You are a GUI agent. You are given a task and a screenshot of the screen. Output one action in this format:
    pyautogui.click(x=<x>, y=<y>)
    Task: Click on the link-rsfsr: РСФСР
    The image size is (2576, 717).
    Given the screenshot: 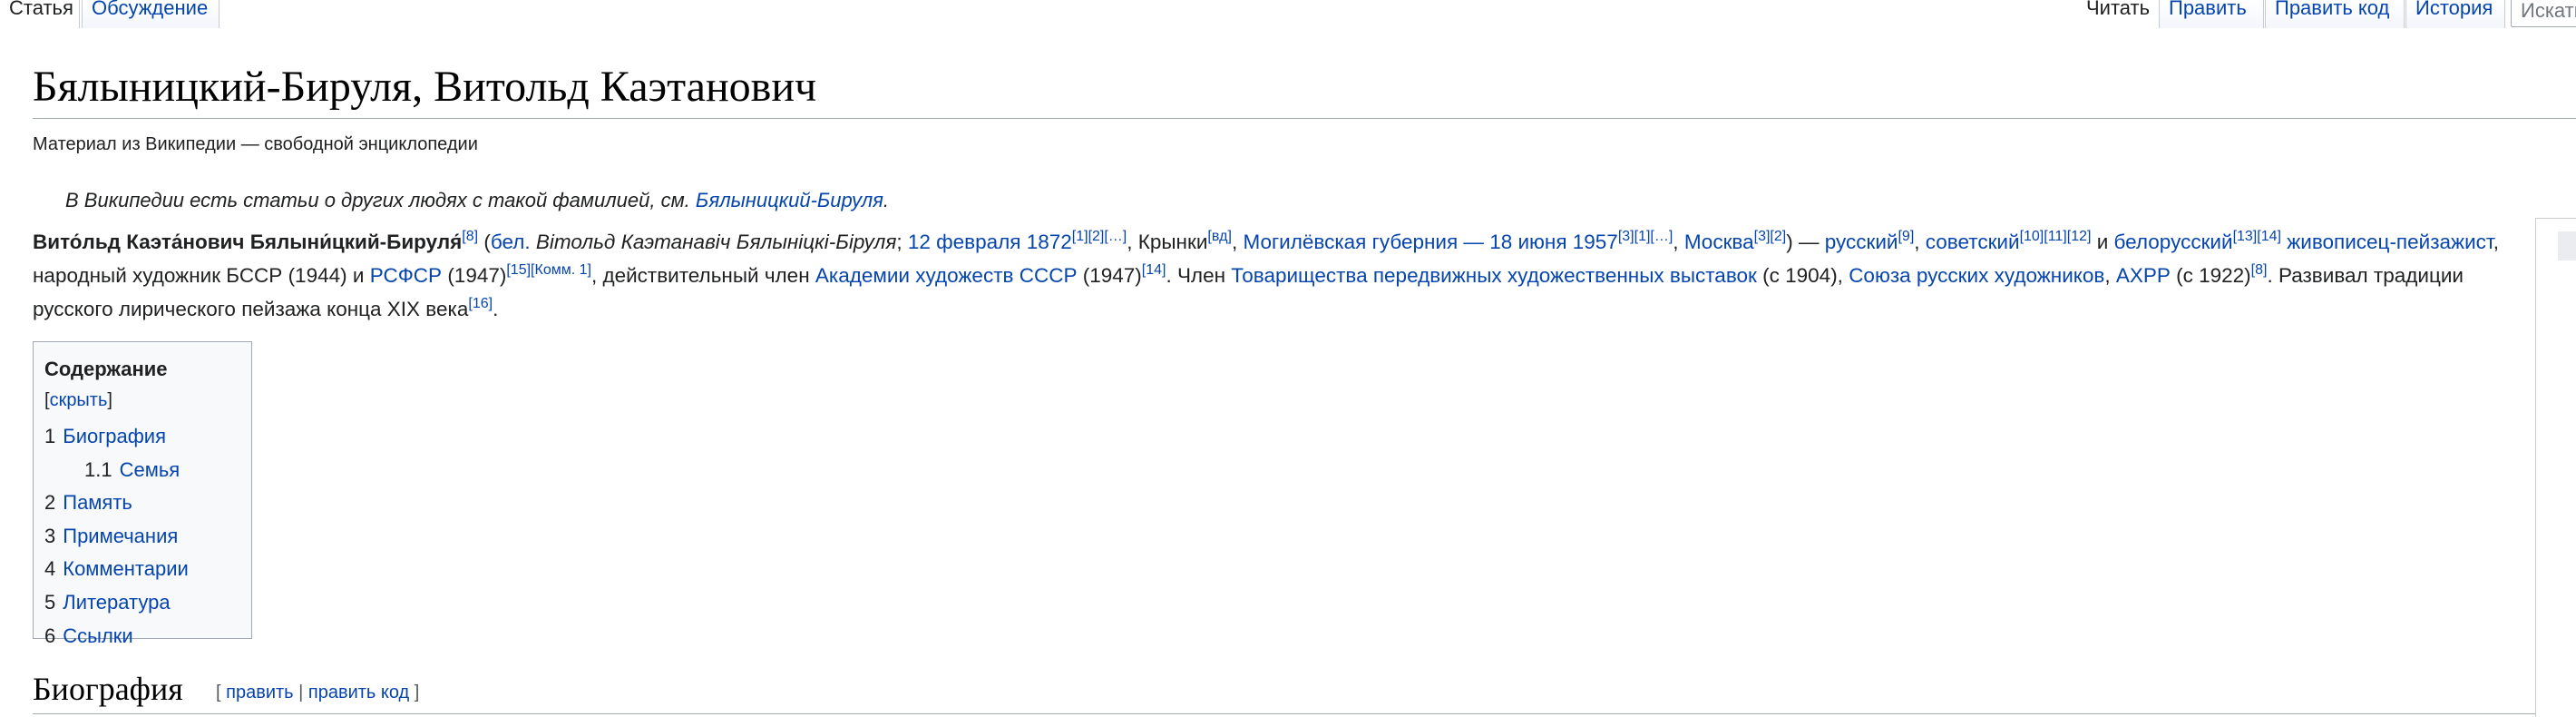 What is the action you would take?
    pyautogui.click(x=406, y=275)
    